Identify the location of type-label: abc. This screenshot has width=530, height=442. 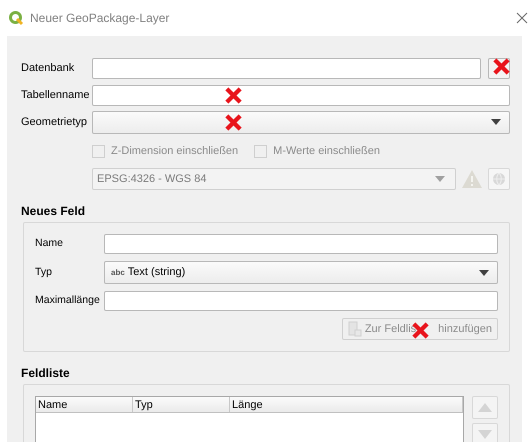
(118, 272).